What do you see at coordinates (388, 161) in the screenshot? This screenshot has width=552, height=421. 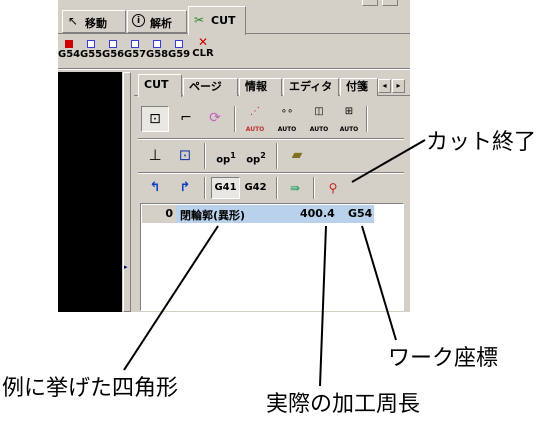 I see `leader-line-cut-end` at bounding box center [388, 161].